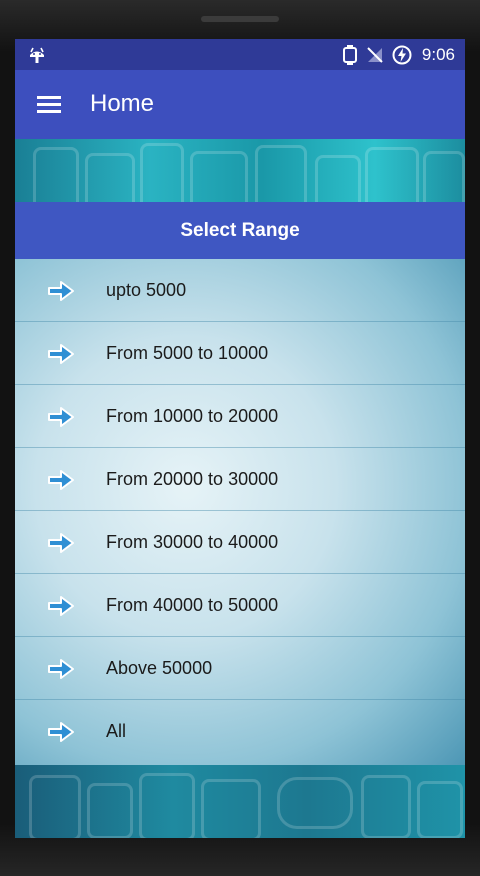  What do you see at coordinates (240, 290) in the screenshot?
I see `range-item-upto-5000: upto 5000` at bounding box center [240, 290].